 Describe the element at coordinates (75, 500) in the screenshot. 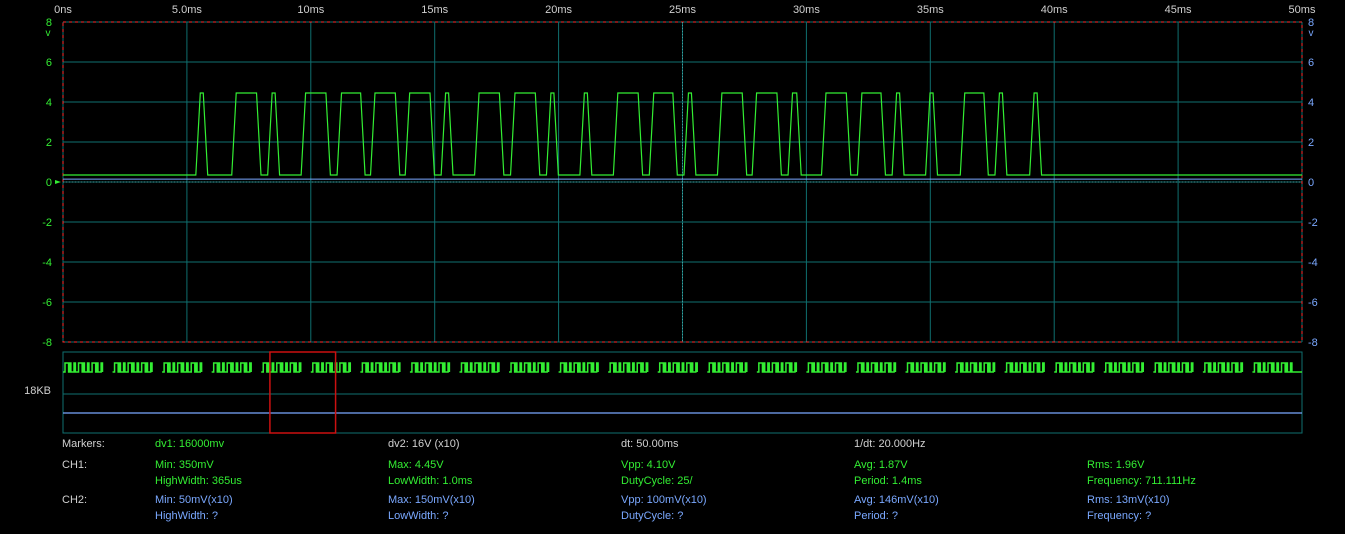

I see `ch2-label: CH2:` at that location.